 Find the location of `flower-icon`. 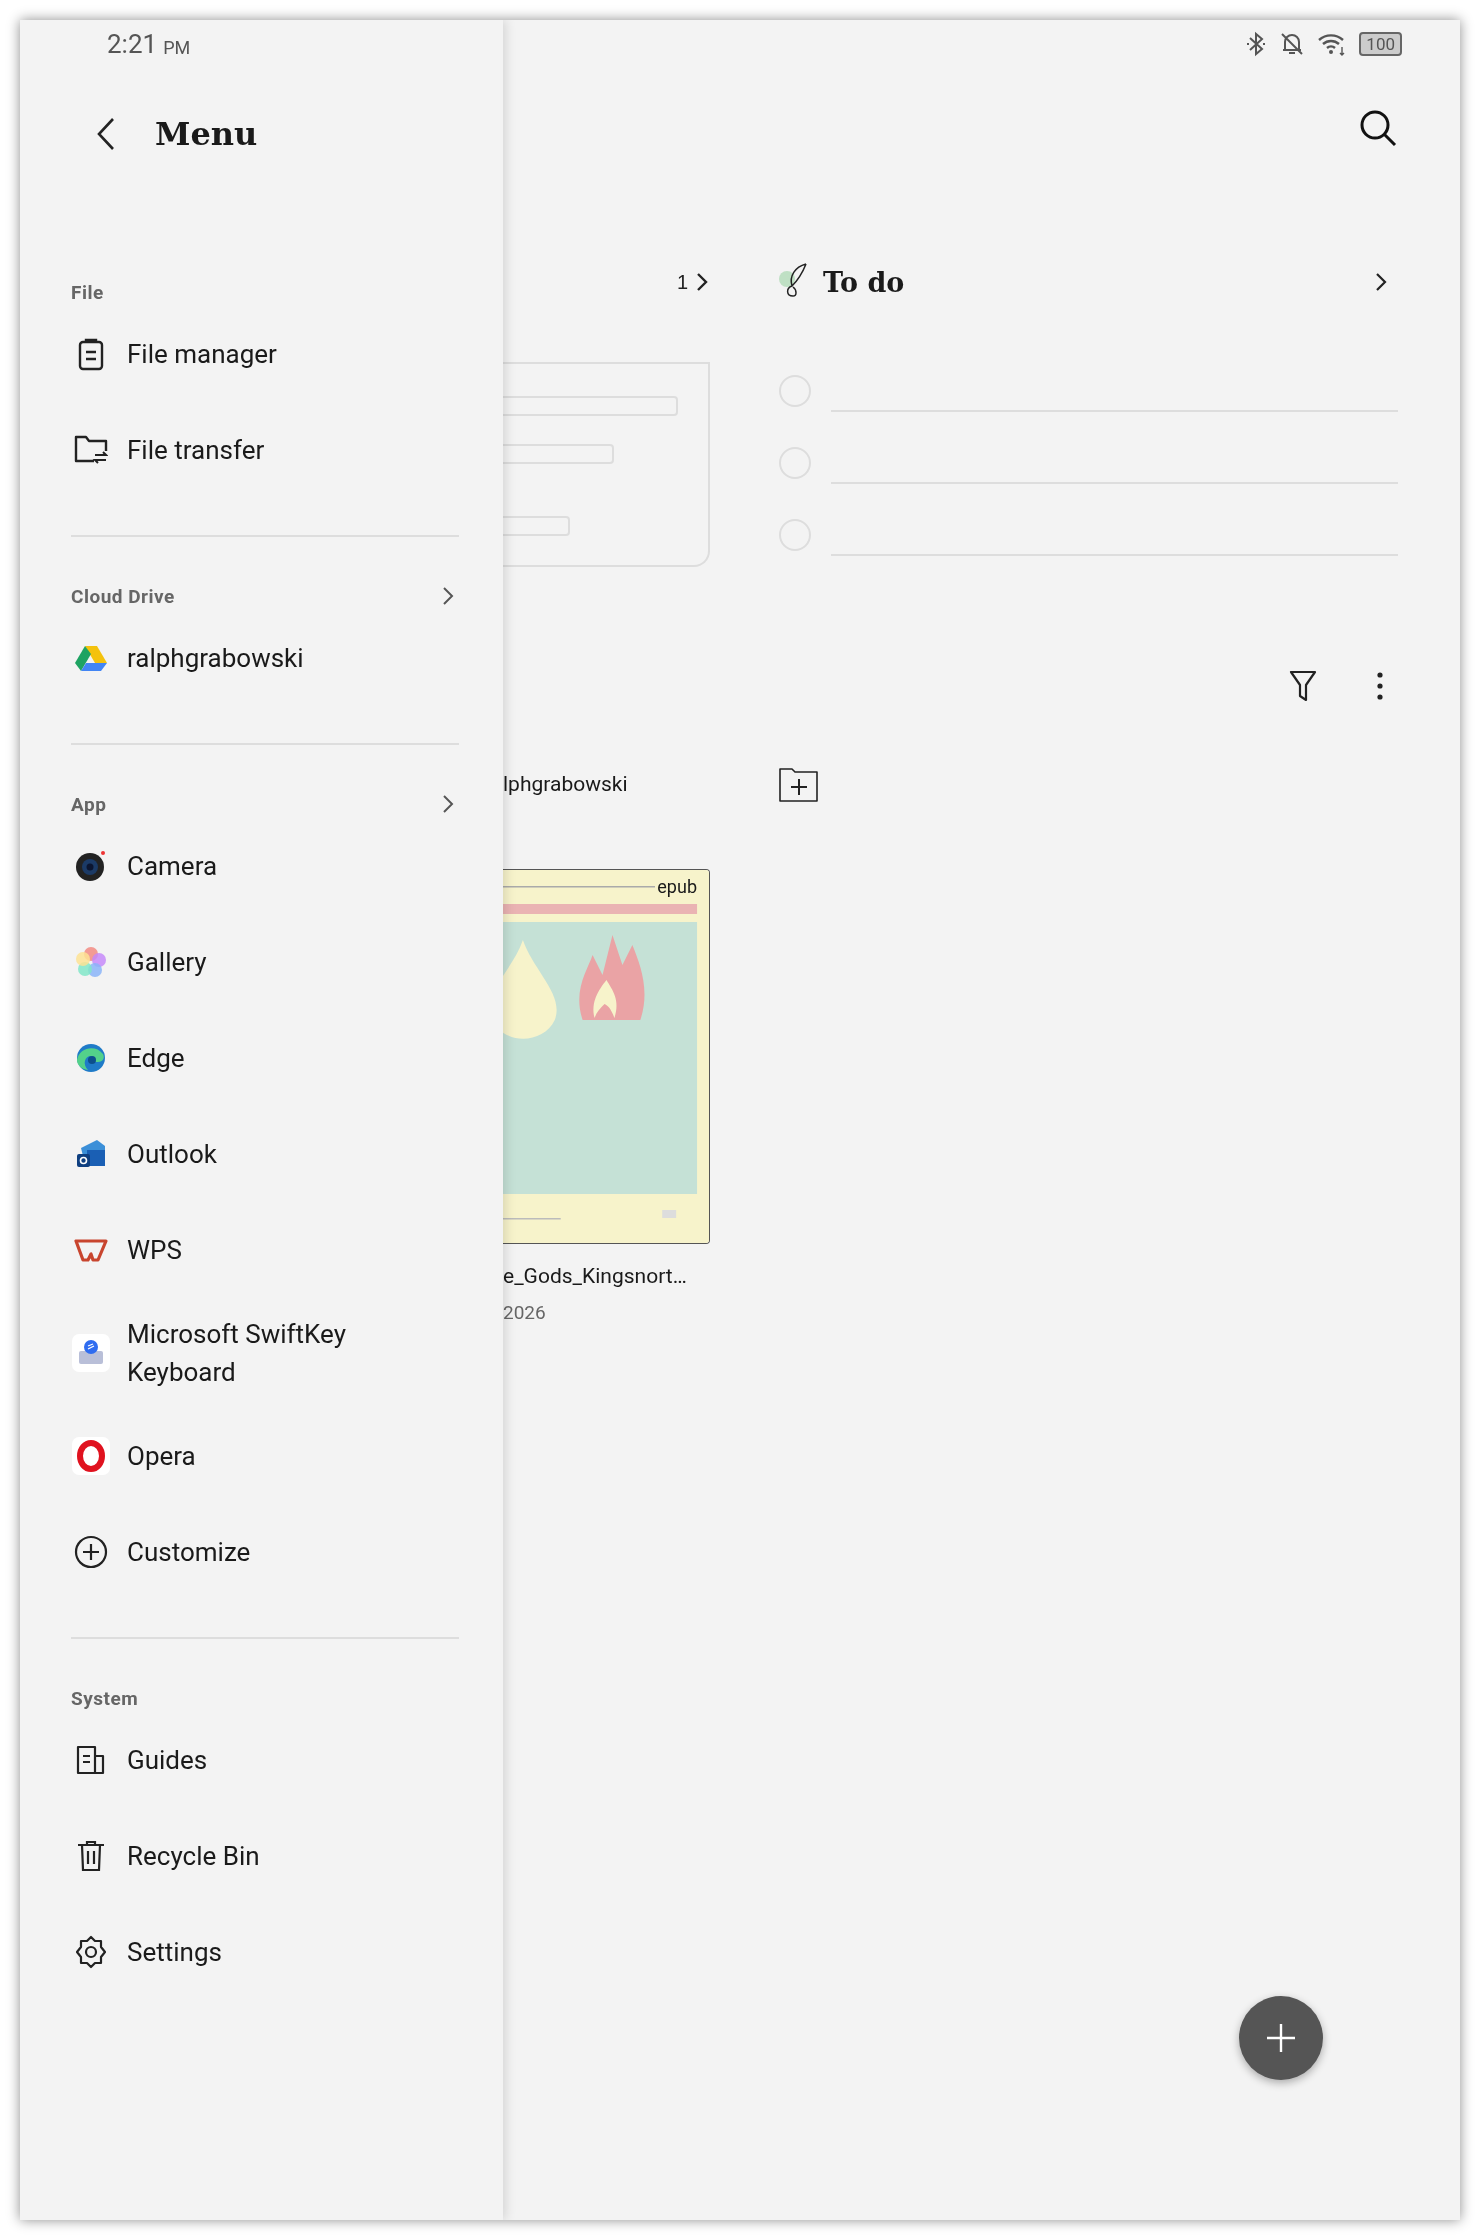

flower-icon is located at coordinates (91, 962).